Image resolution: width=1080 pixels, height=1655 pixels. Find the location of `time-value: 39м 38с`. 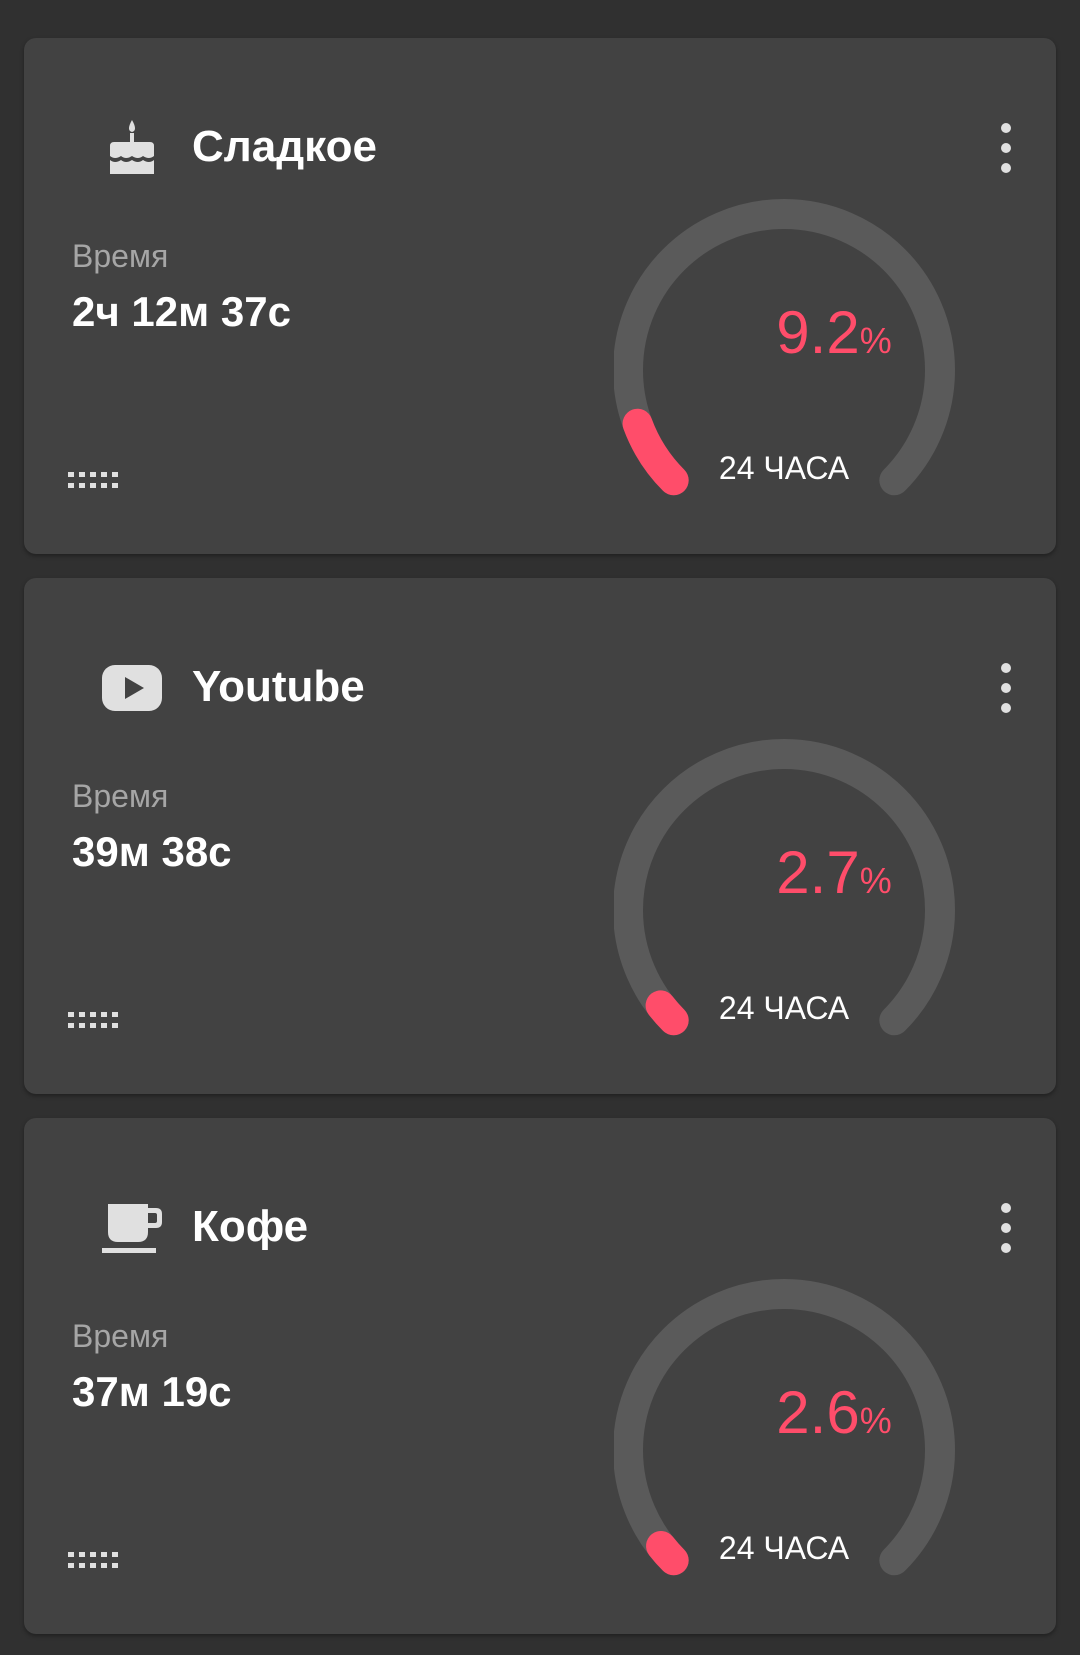

time-value: 39м 38с is located at coordinates (152, 851).